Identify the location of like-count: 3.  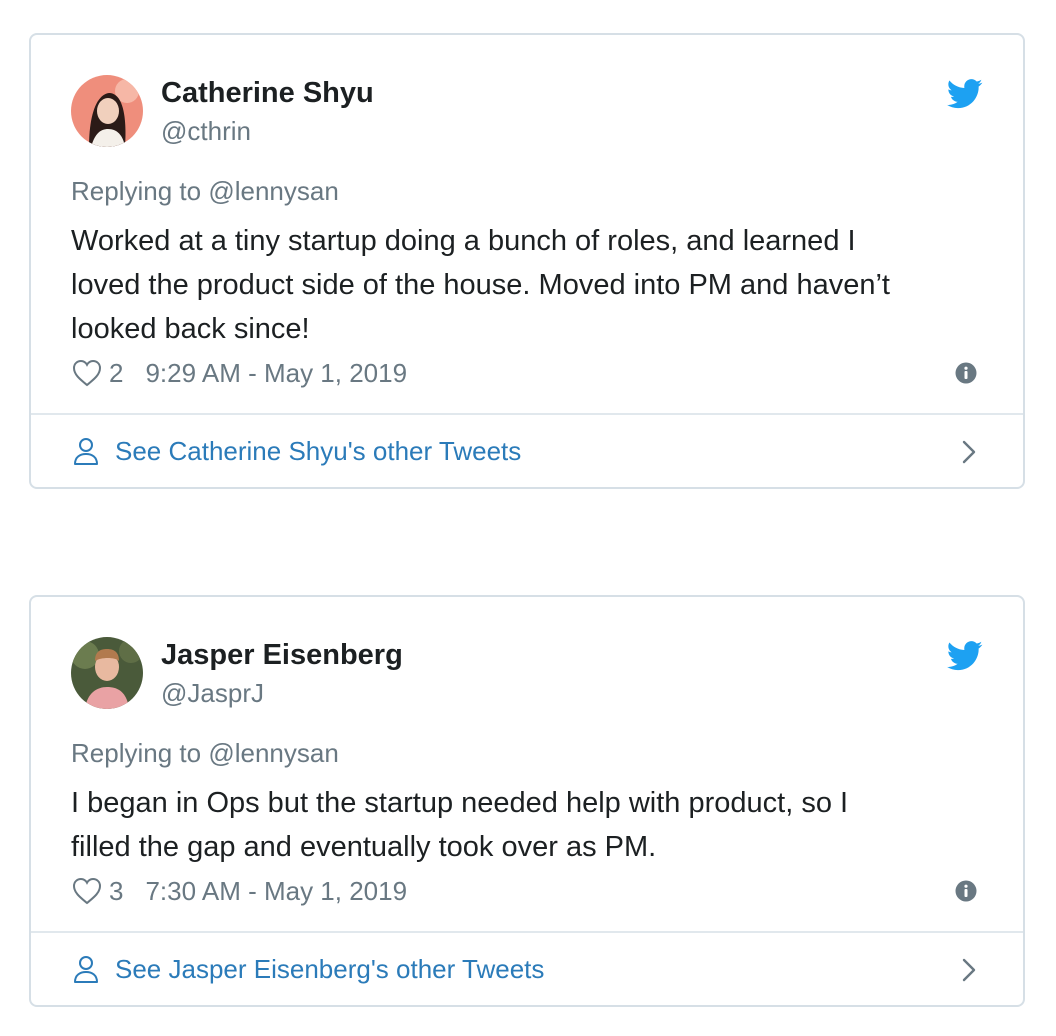
(116, 890).